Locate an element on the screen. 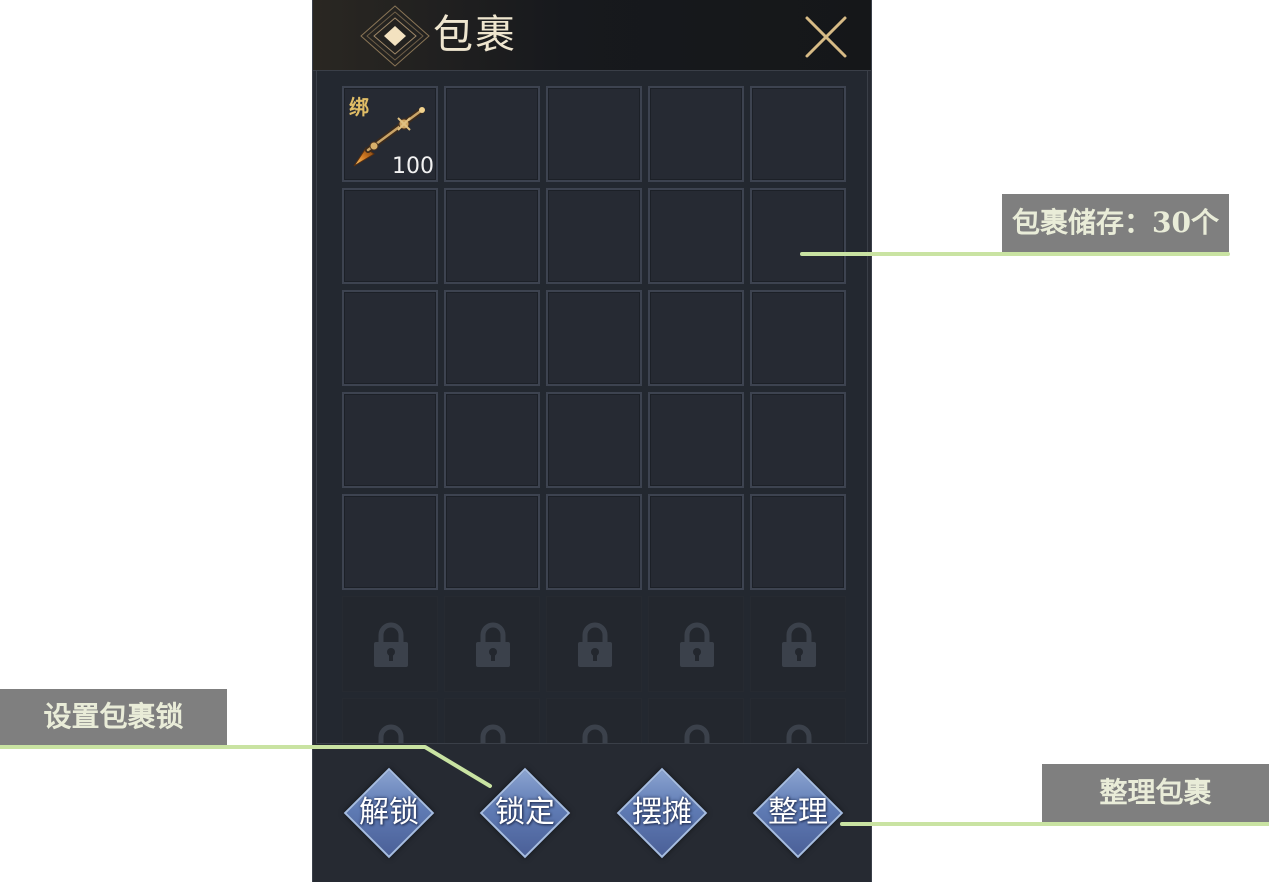 This screenshot has width=1269, height=882. stall-button-label: 摆摊 is located at coordinates (662, 812).